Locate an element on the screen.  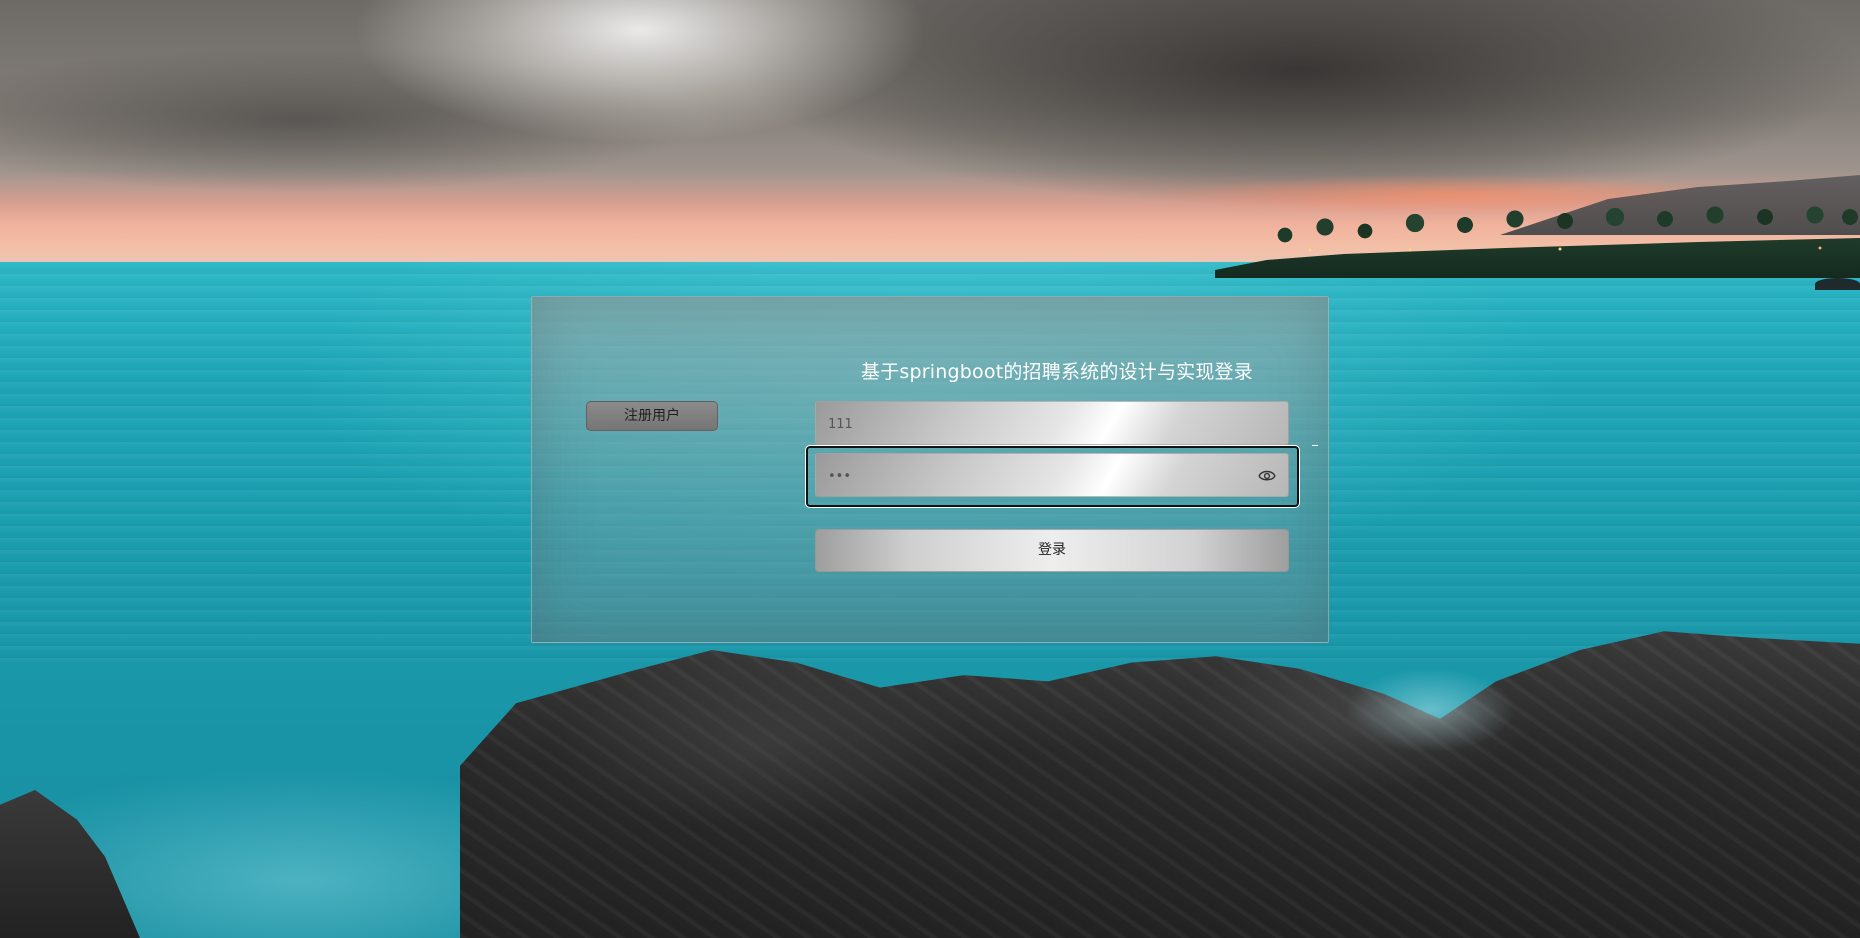
password-input is located at coordinates (1038, 476).